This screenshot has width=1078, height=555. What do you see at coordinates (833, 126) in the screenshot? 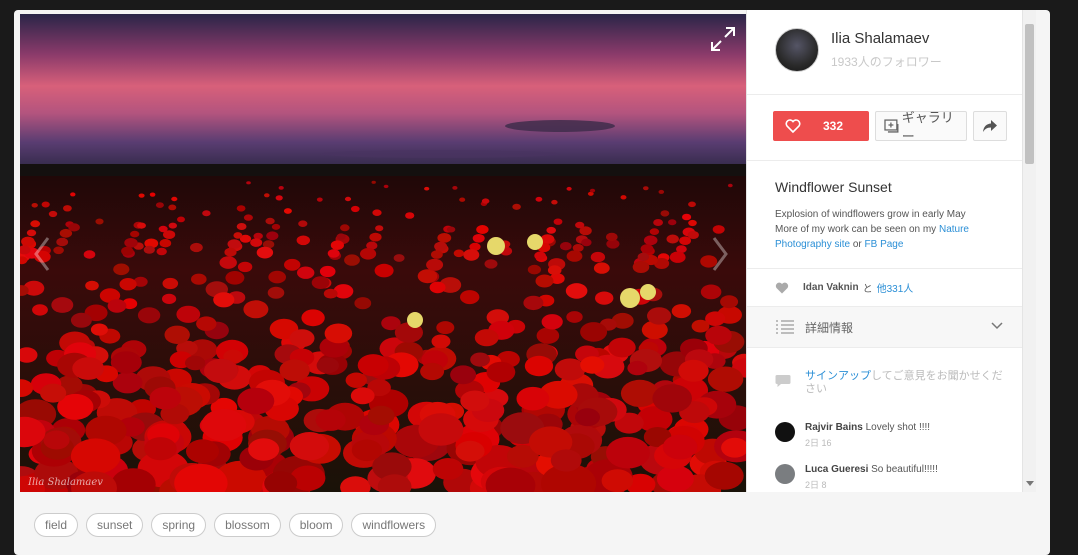
I see `like-count: 332` at bounding box center [833, 126].